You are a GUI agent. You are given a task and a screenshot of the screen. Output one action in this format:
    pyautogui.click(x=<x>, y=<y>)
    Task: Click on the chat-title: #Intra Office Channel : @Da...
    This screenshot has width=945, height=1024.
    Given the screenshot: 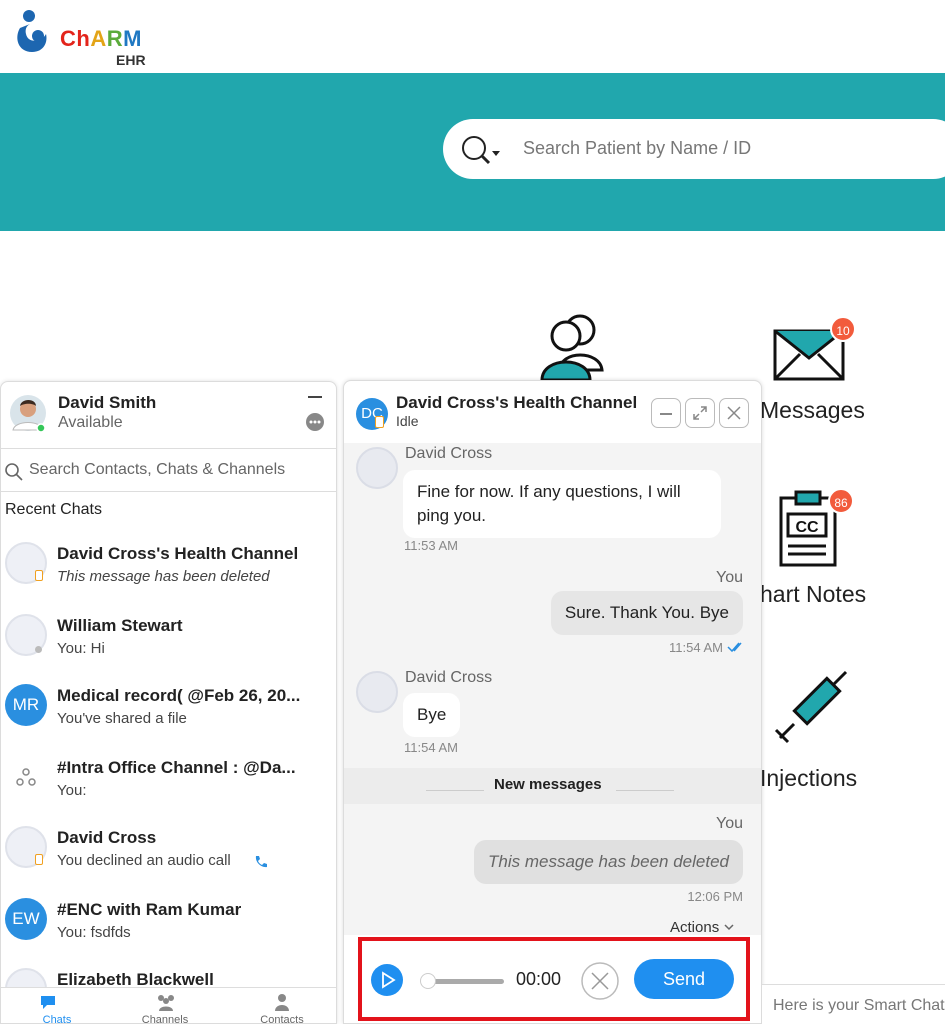 What is the action you would take?
    pyautogui.click(x=176, y=767)
    